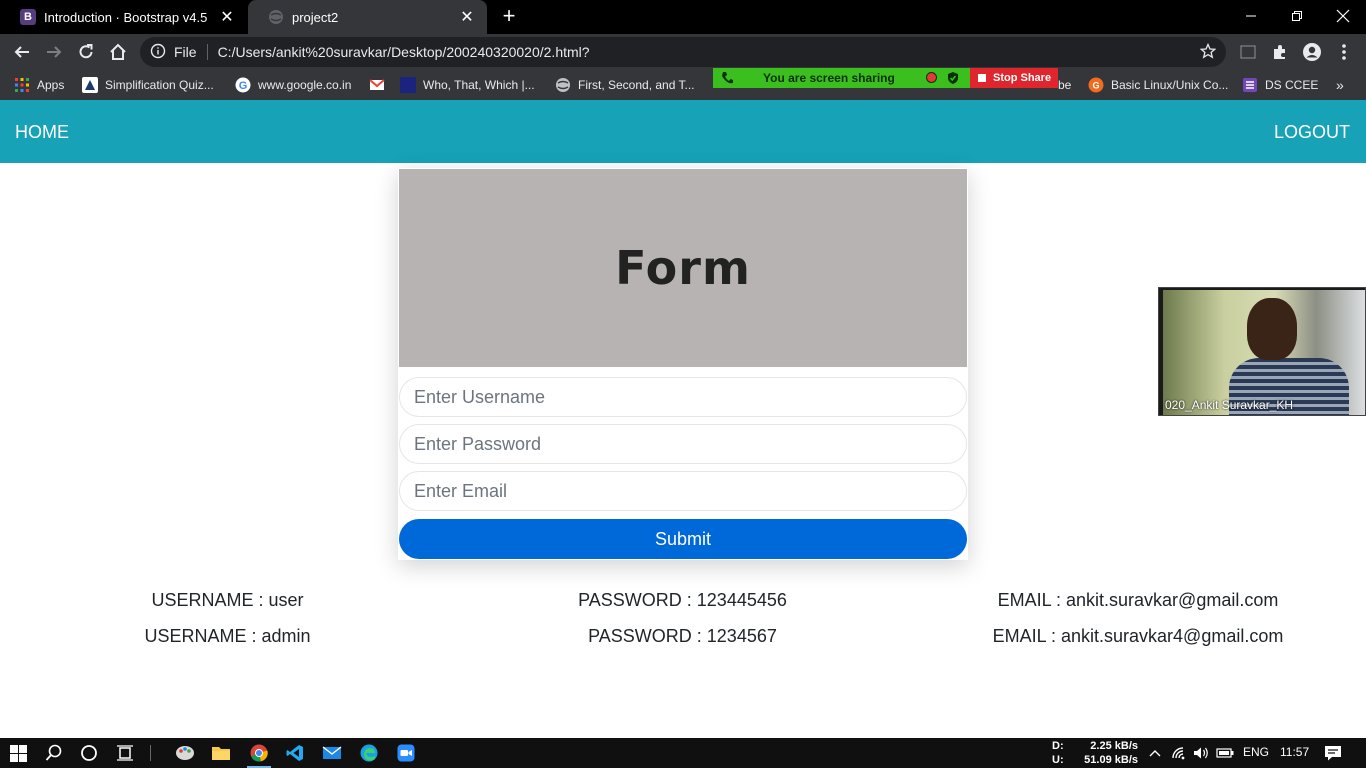 The height and width of the screenshot is (768, 1366). I want to click on submit-button: Submit, so click(683, 539).